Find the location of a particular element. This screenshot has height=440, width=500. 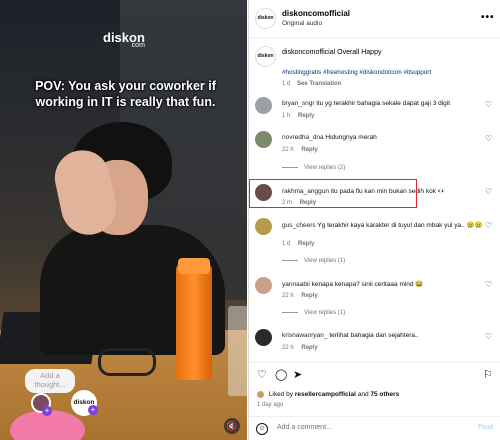

view-replies-link: View replies (2) is located at coordinates (313, 168).